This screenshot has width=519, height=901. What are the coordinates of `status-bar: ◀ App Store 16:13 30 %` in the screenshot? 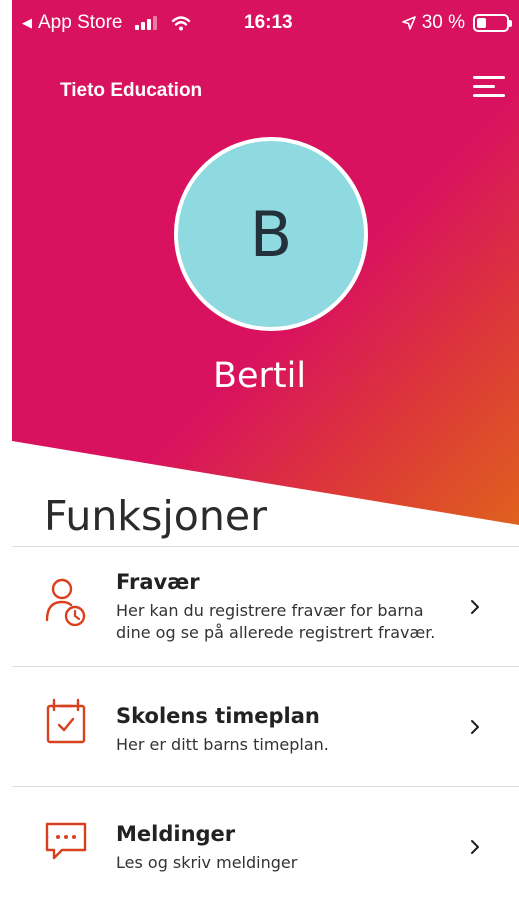 It's located at (265, 23).